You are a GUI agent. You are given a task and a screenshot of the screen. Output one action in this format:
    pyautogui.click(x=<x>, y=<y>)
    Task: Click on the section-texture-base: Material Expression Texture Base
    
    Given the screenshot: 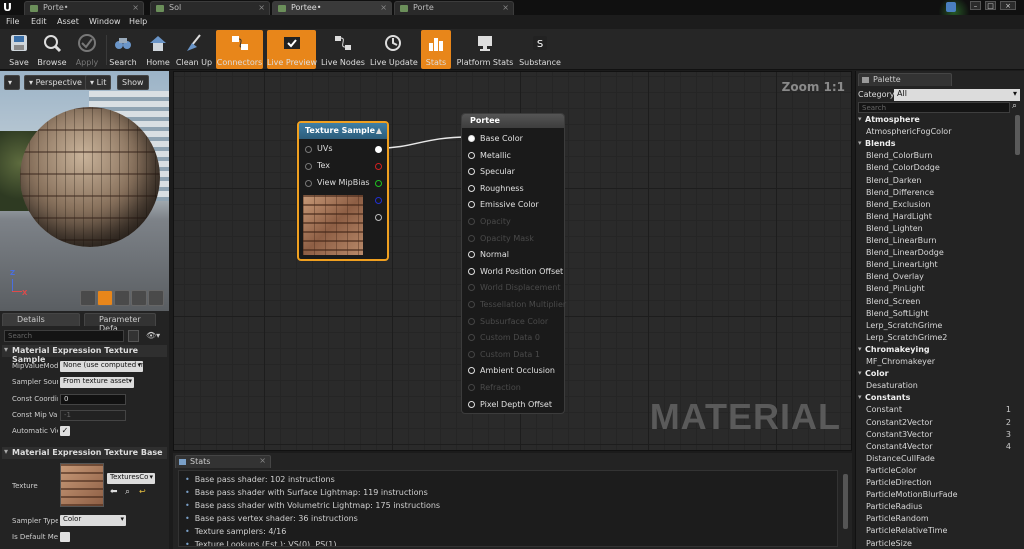 What is the action you would take?
    pyautogui.click(x=84, y=453)
    